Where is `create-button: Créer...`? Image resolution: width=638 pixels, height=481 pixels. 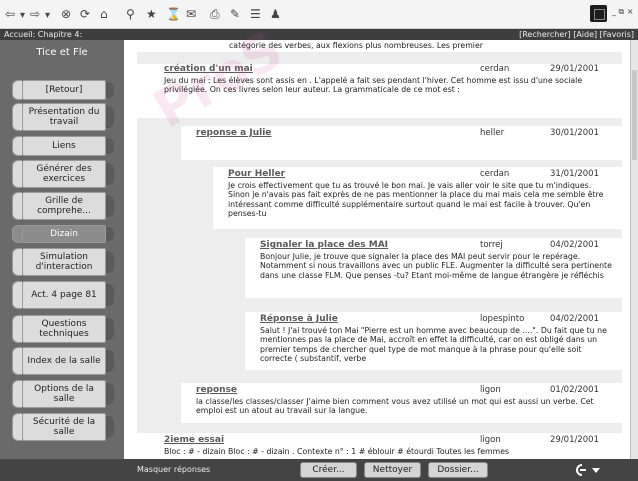
create-button: Créer... is located at coordinates (328, 470).